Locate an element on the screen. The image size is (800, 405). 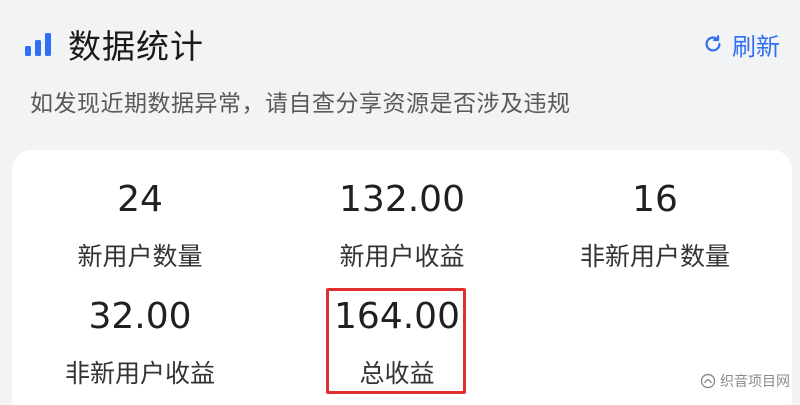
stat-value: 24 is located at coordinates (140, 199).